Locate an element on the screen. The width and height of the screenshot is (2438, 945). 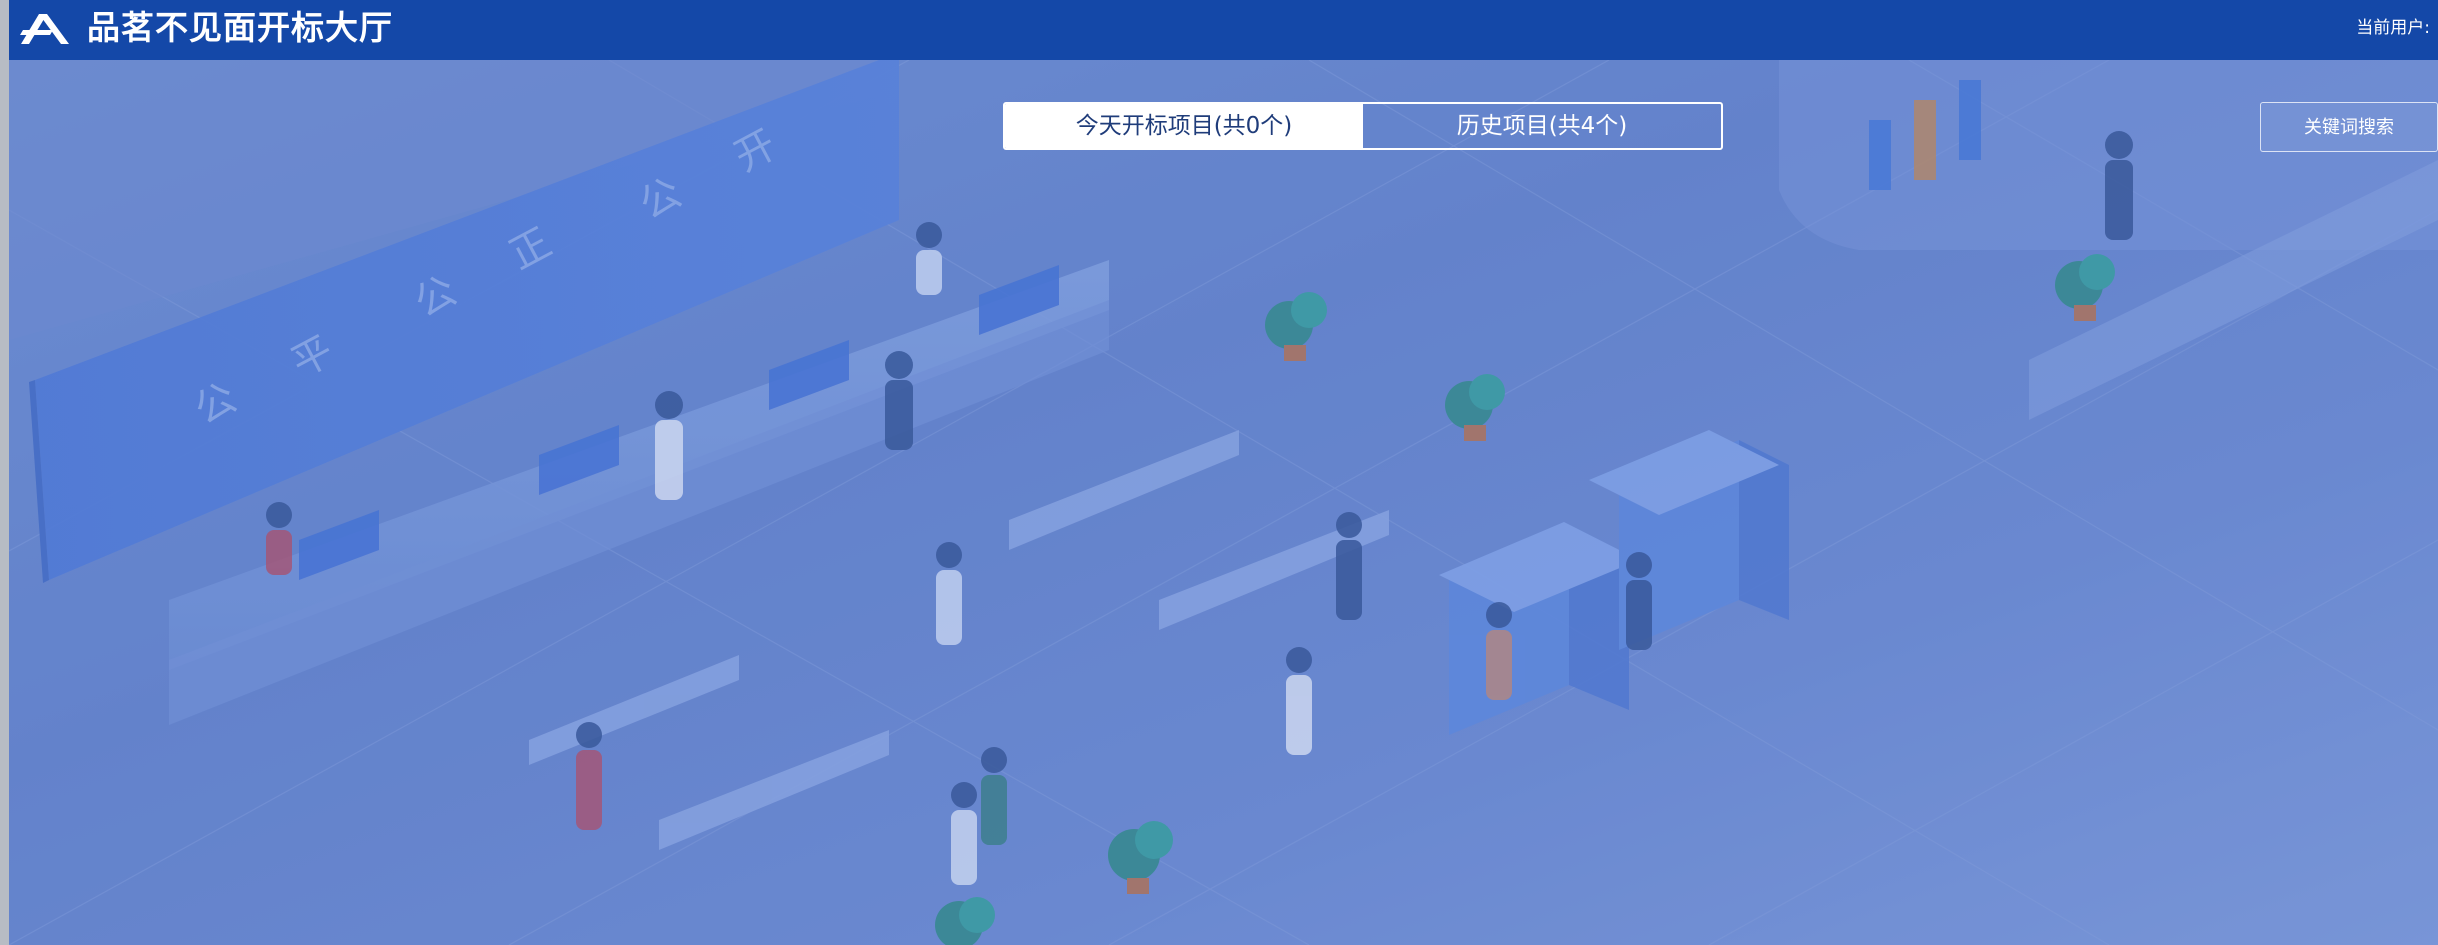
tab-history-projects: 历史项目(共4个) is located at coordinates (1542, 126).